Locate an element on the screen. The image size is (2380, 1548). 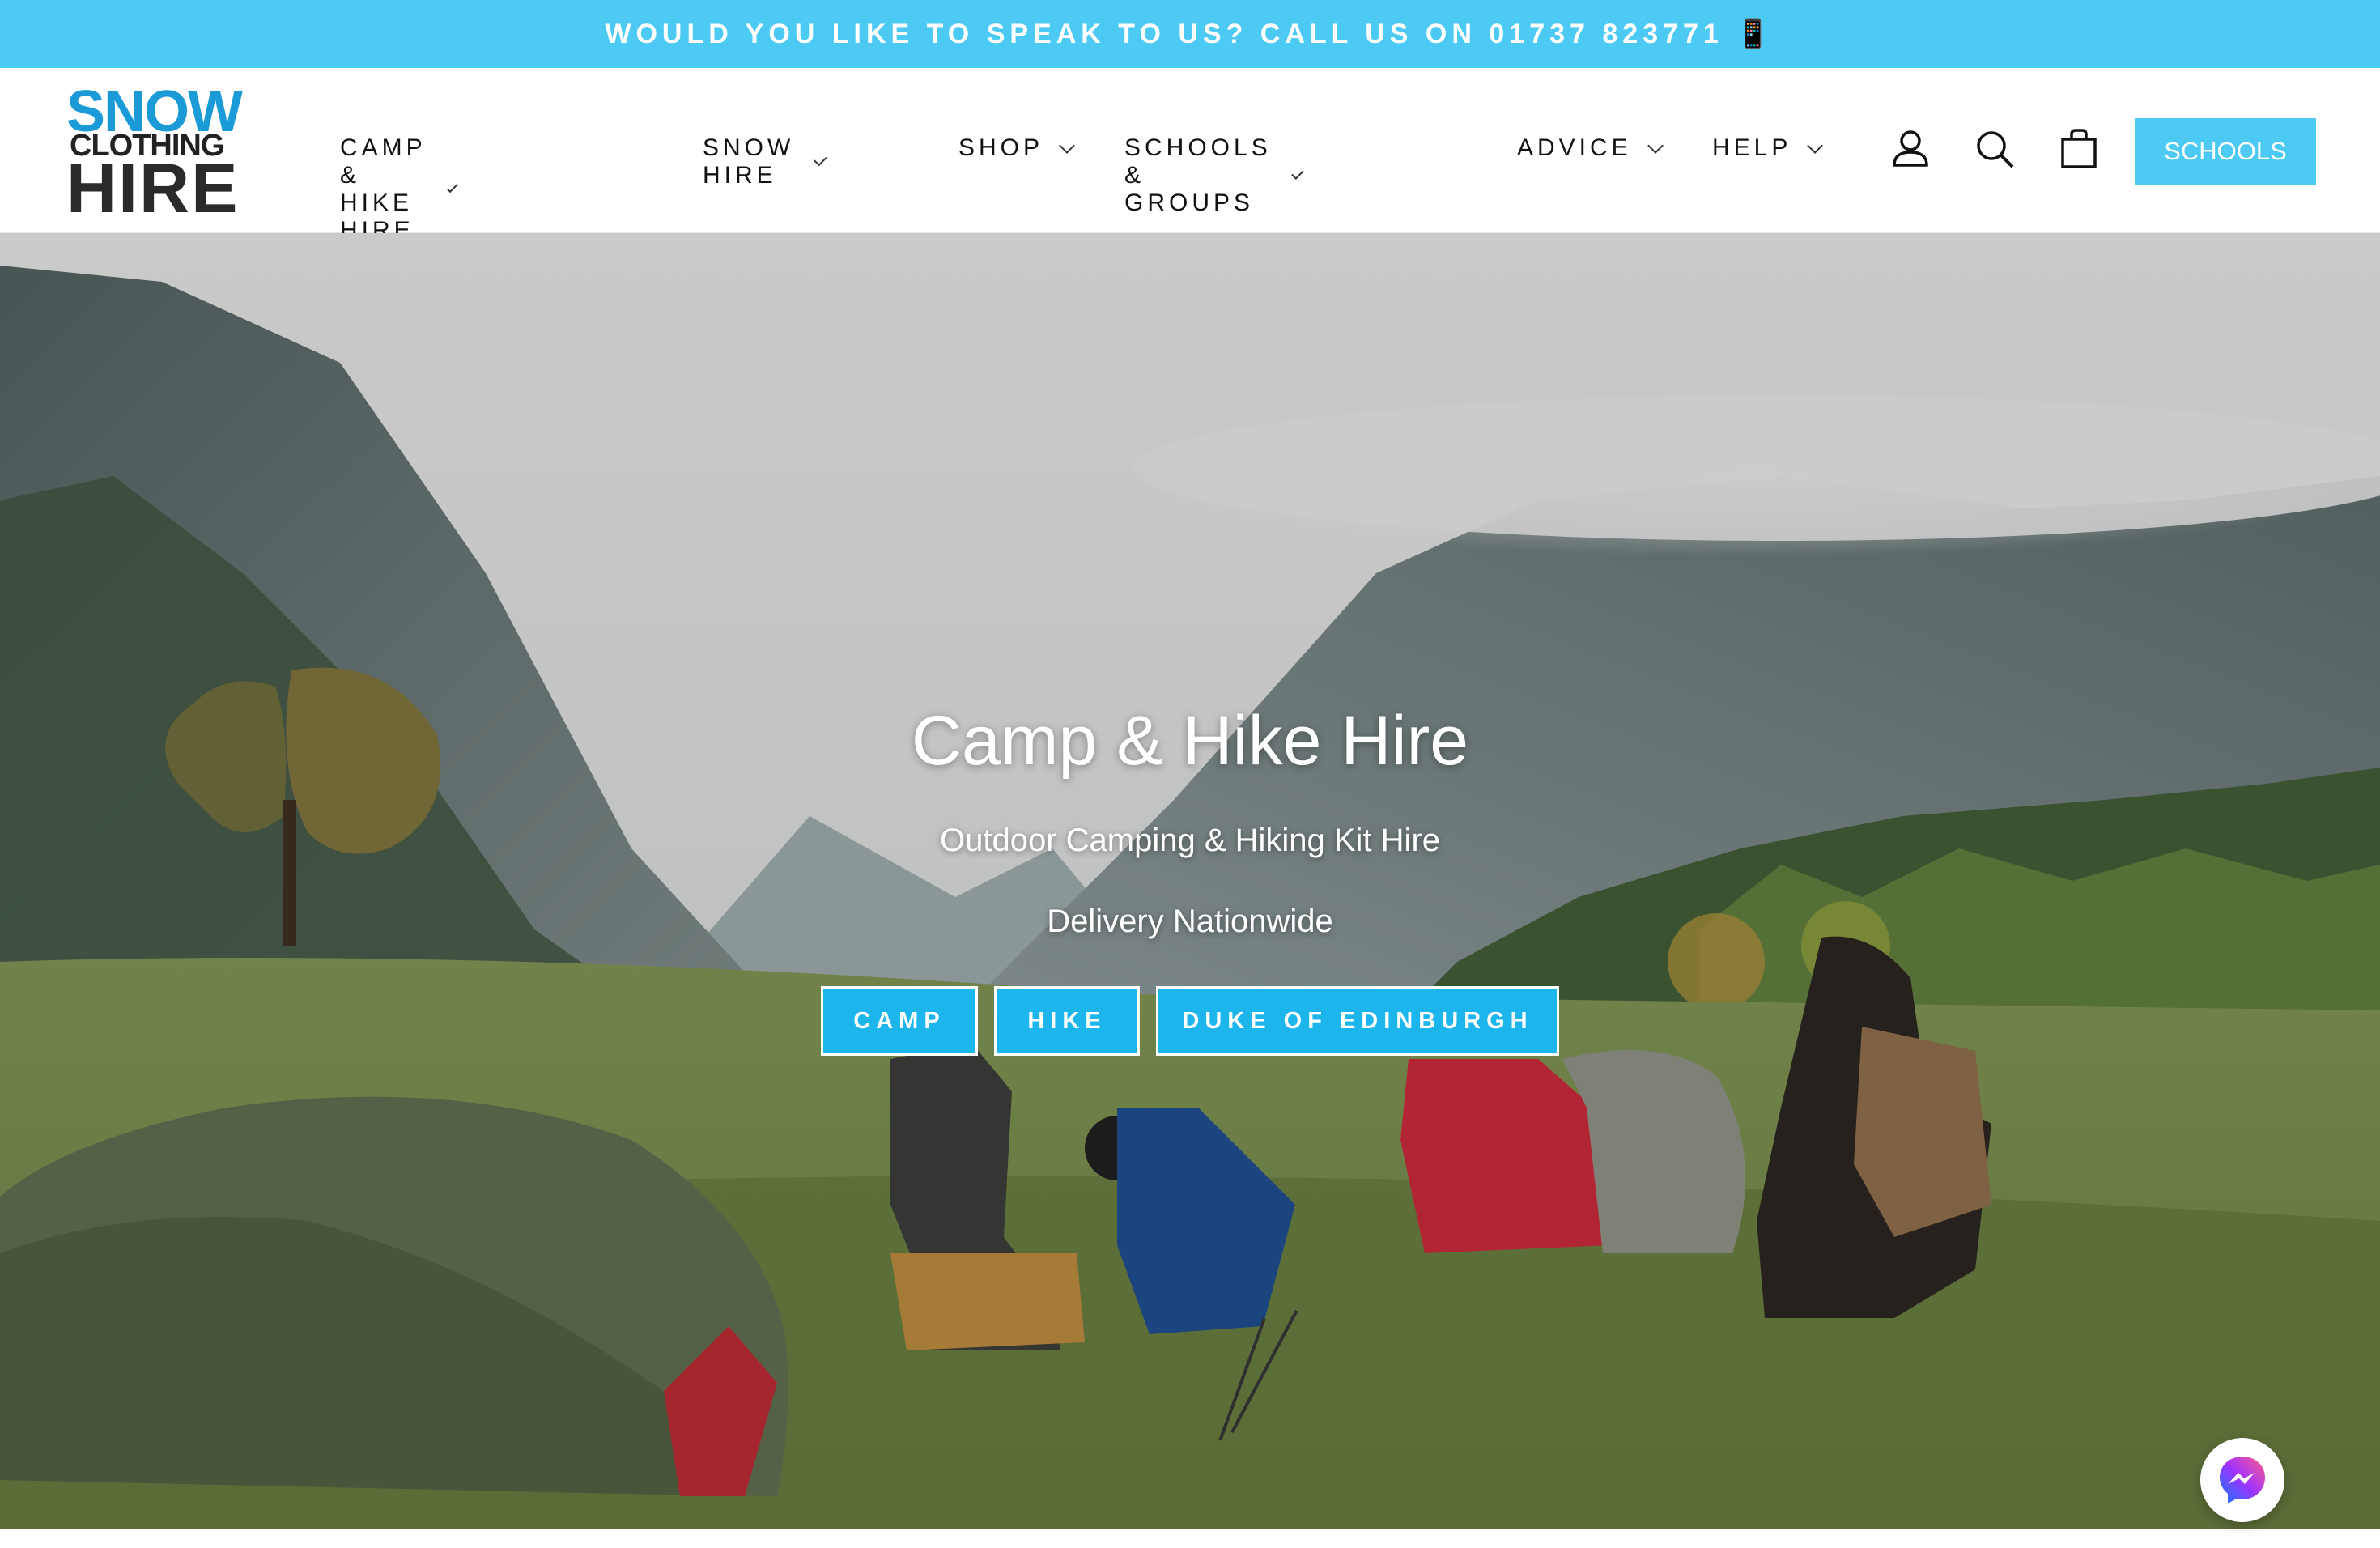
schools-button: SCHOOLS is located at coordinates (2226, 151).